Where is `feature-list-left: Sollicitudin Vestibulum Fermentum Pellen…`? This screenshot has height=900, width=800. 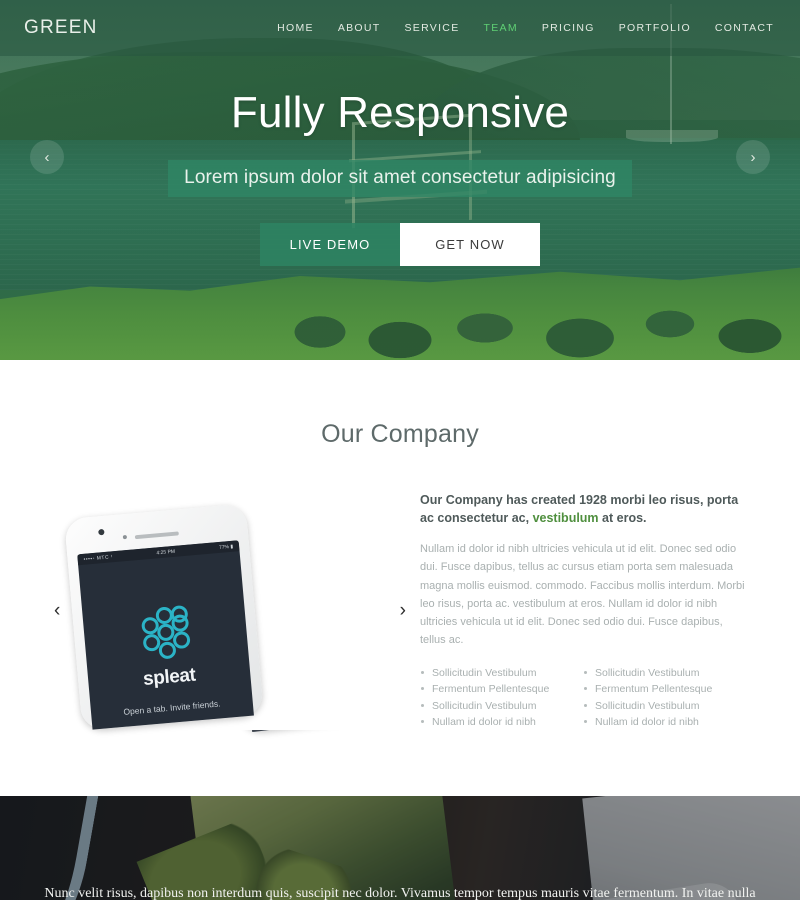
feature-list-left: Sollicitudin Vestibulum Fermentum Pellen… is located at coordinates (501, 697).